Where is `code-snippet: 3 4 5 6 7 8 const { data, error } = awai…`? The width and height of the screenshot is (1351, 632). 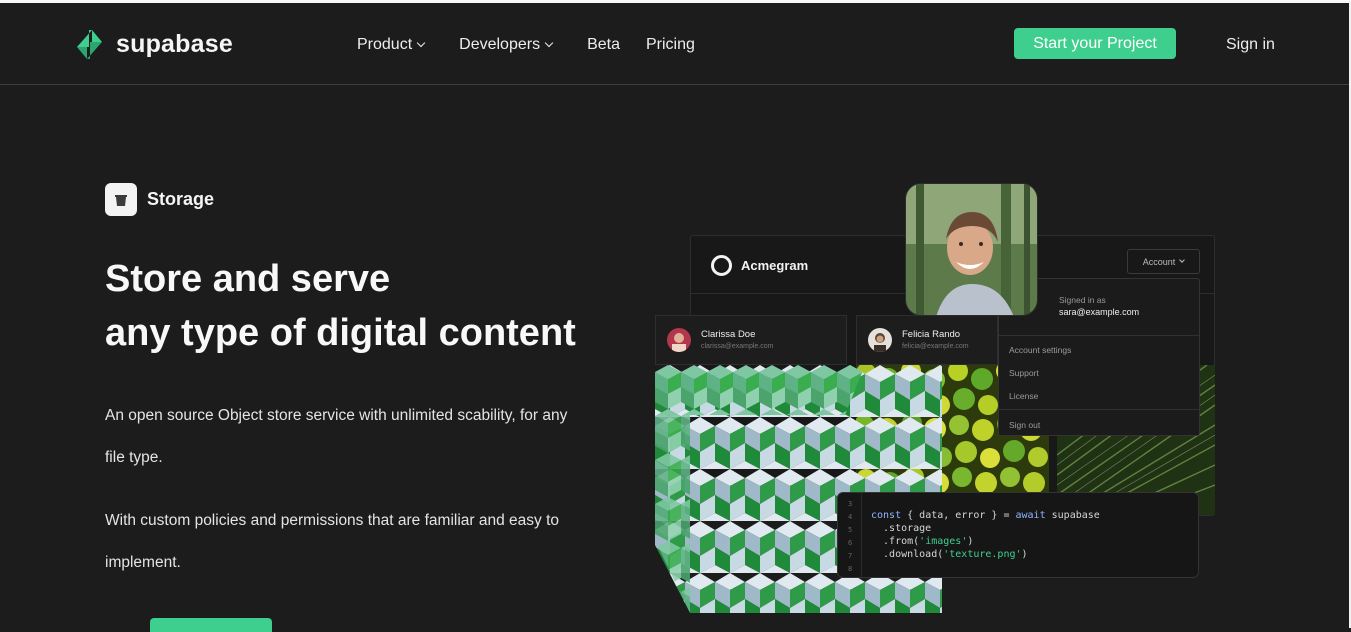 code-snippet: 3 4 5 6 7 8 const { data, error } = awai… is located at coordinates (1018, 535).